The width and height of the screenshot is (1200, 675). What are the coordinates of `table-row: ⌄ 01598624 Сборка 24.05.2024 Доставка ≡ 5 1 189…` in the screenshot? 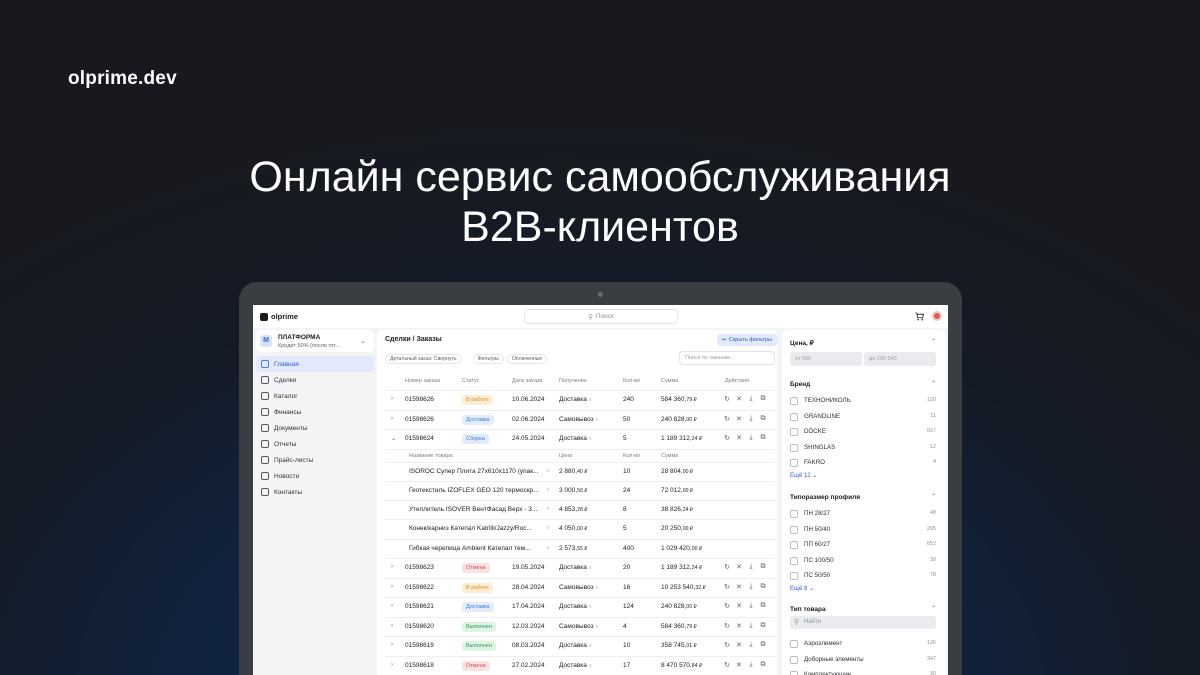 It's located at (580, 438).